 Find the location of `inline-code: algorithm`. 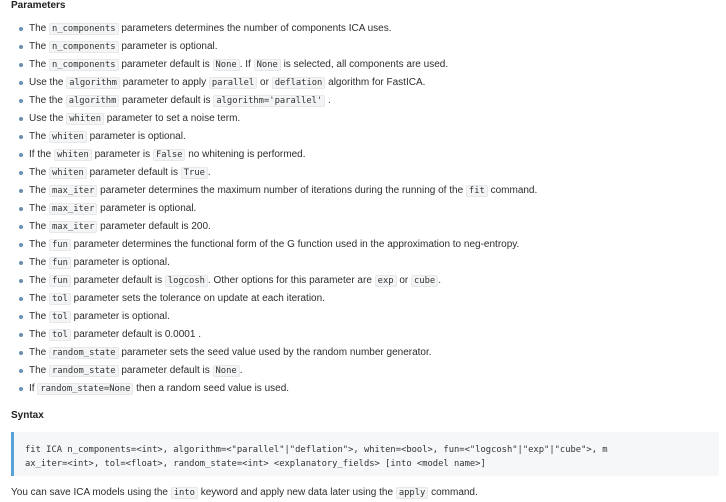

inline-code: algorithm is located at coordinates (93, 83).